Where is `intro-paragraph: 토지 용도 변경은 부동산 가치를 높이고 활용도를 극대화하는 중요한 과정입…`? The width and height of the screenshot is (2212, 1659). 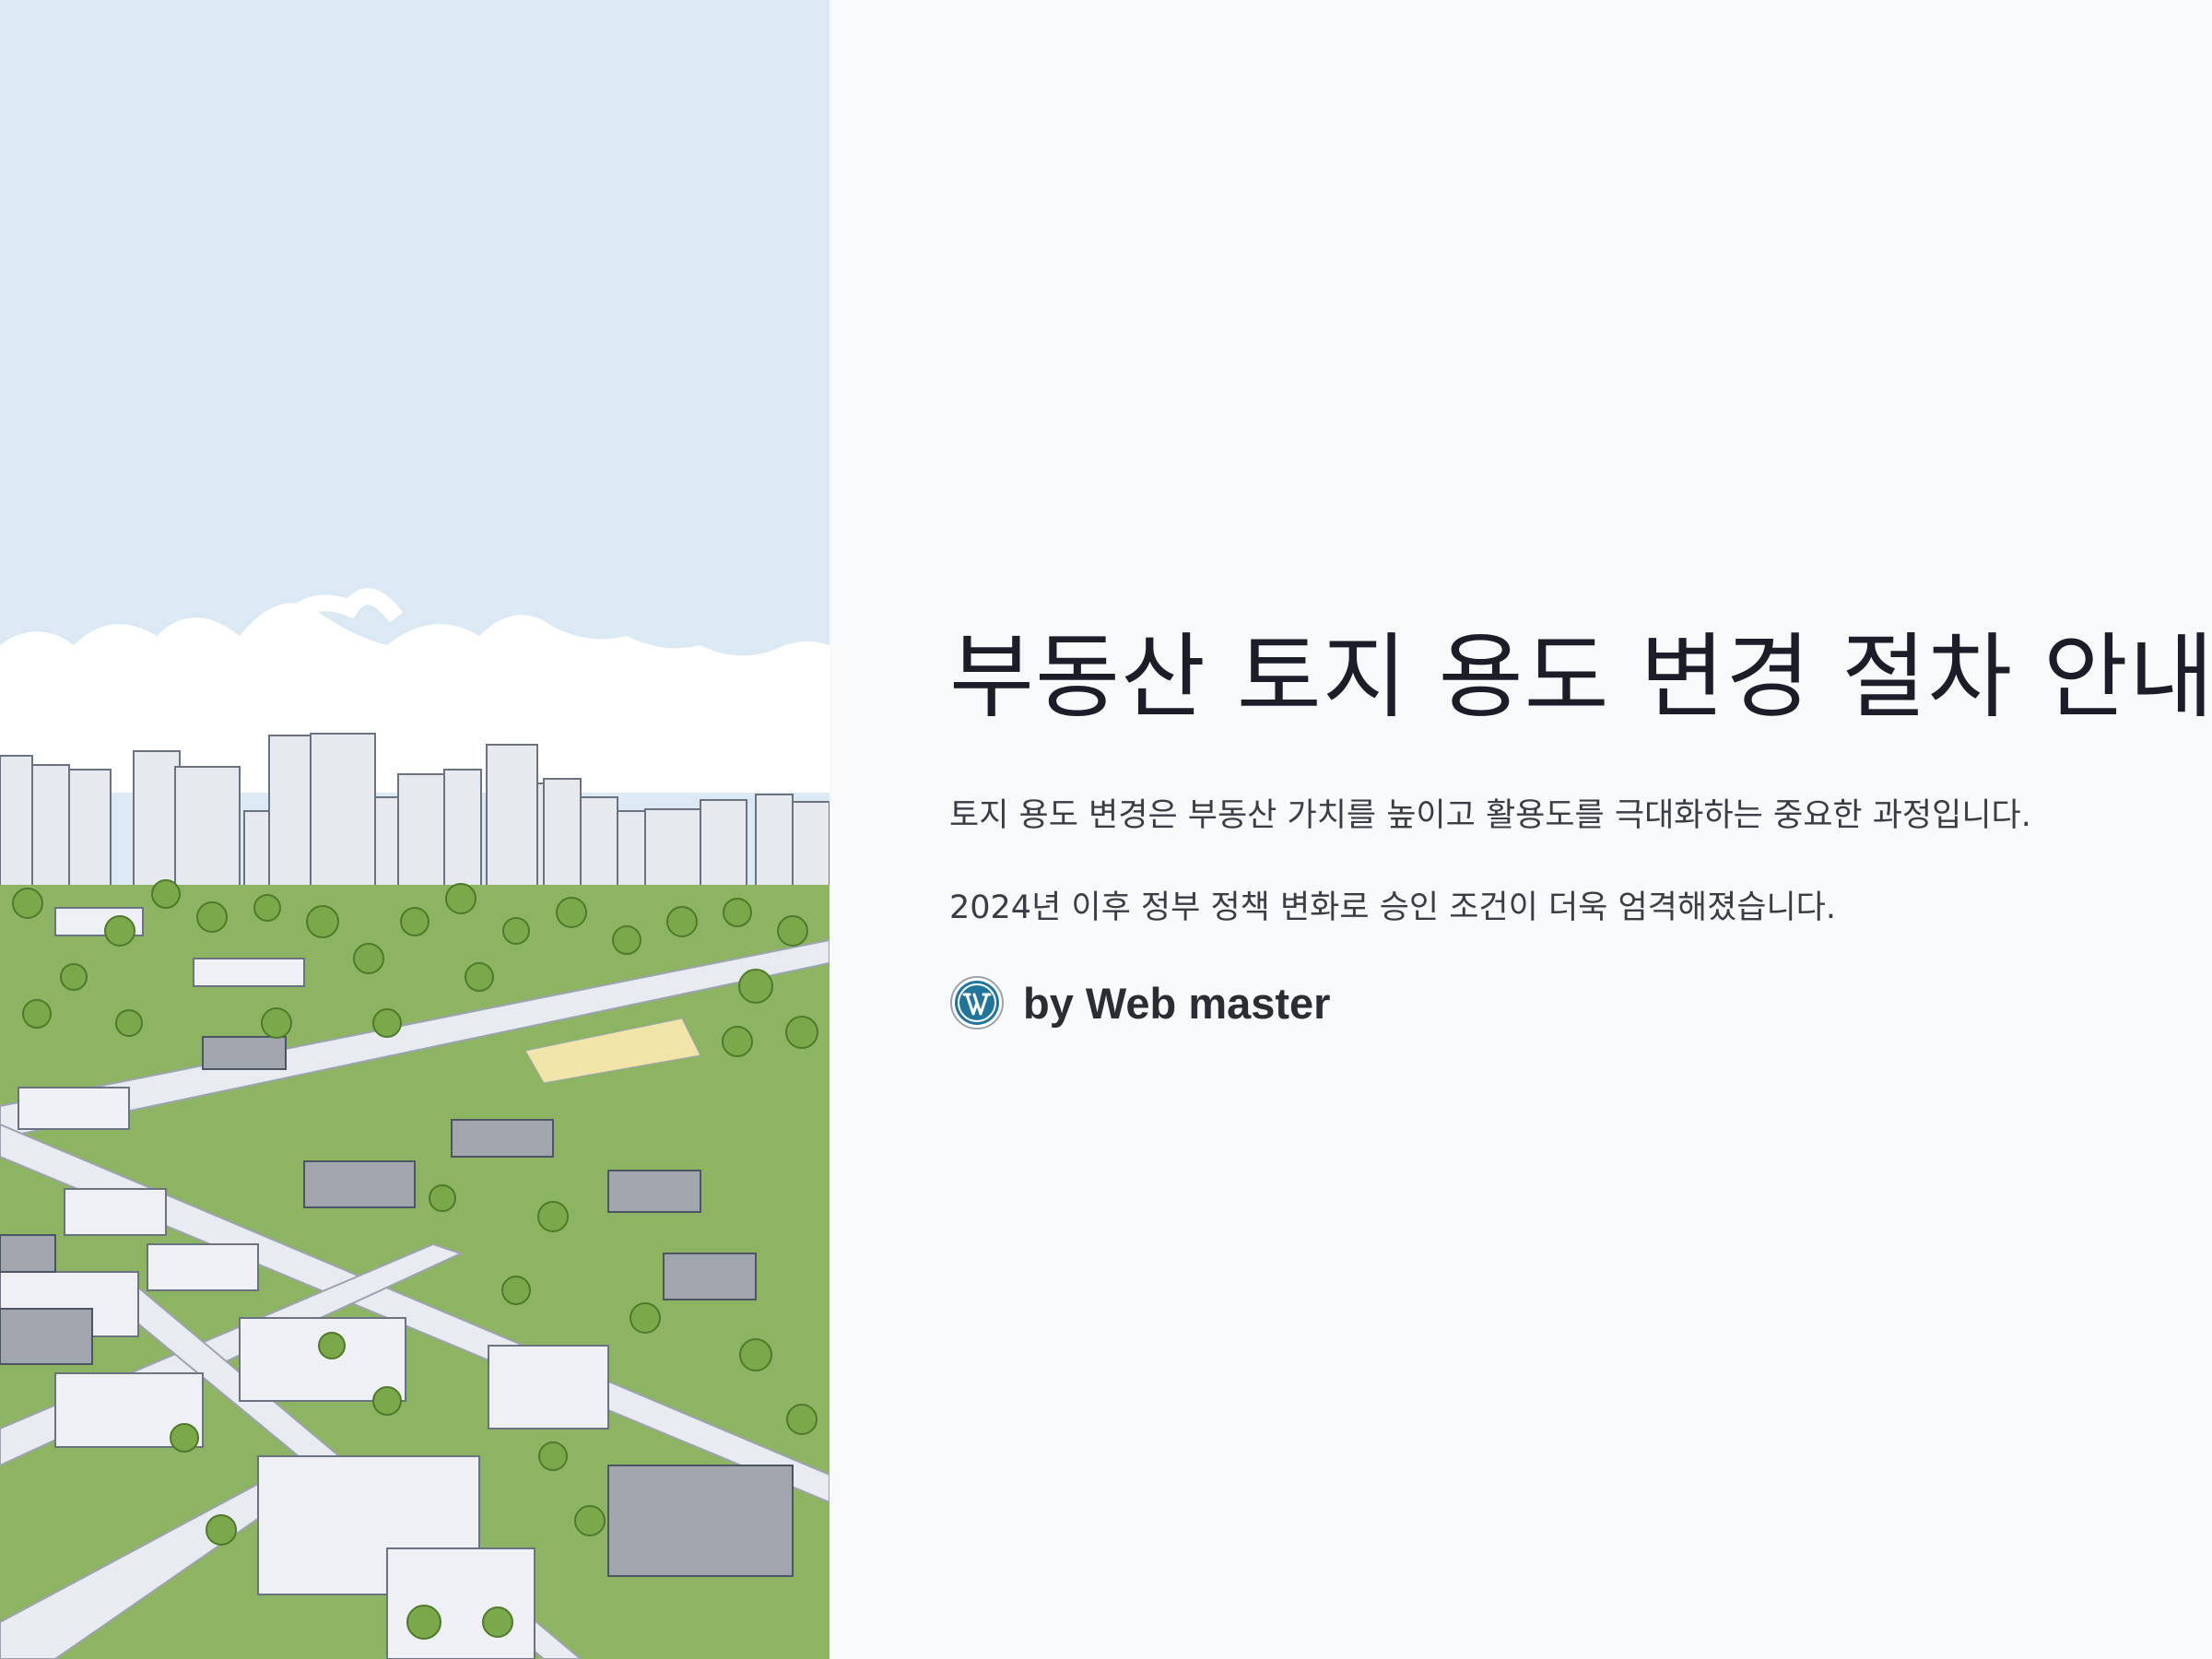 intro-paragraph: 토지 용도 변경은 부동산 가치를 높이고 활용도를 극대화하는 중요한 과정입… is located at coordinates (1490, 815).